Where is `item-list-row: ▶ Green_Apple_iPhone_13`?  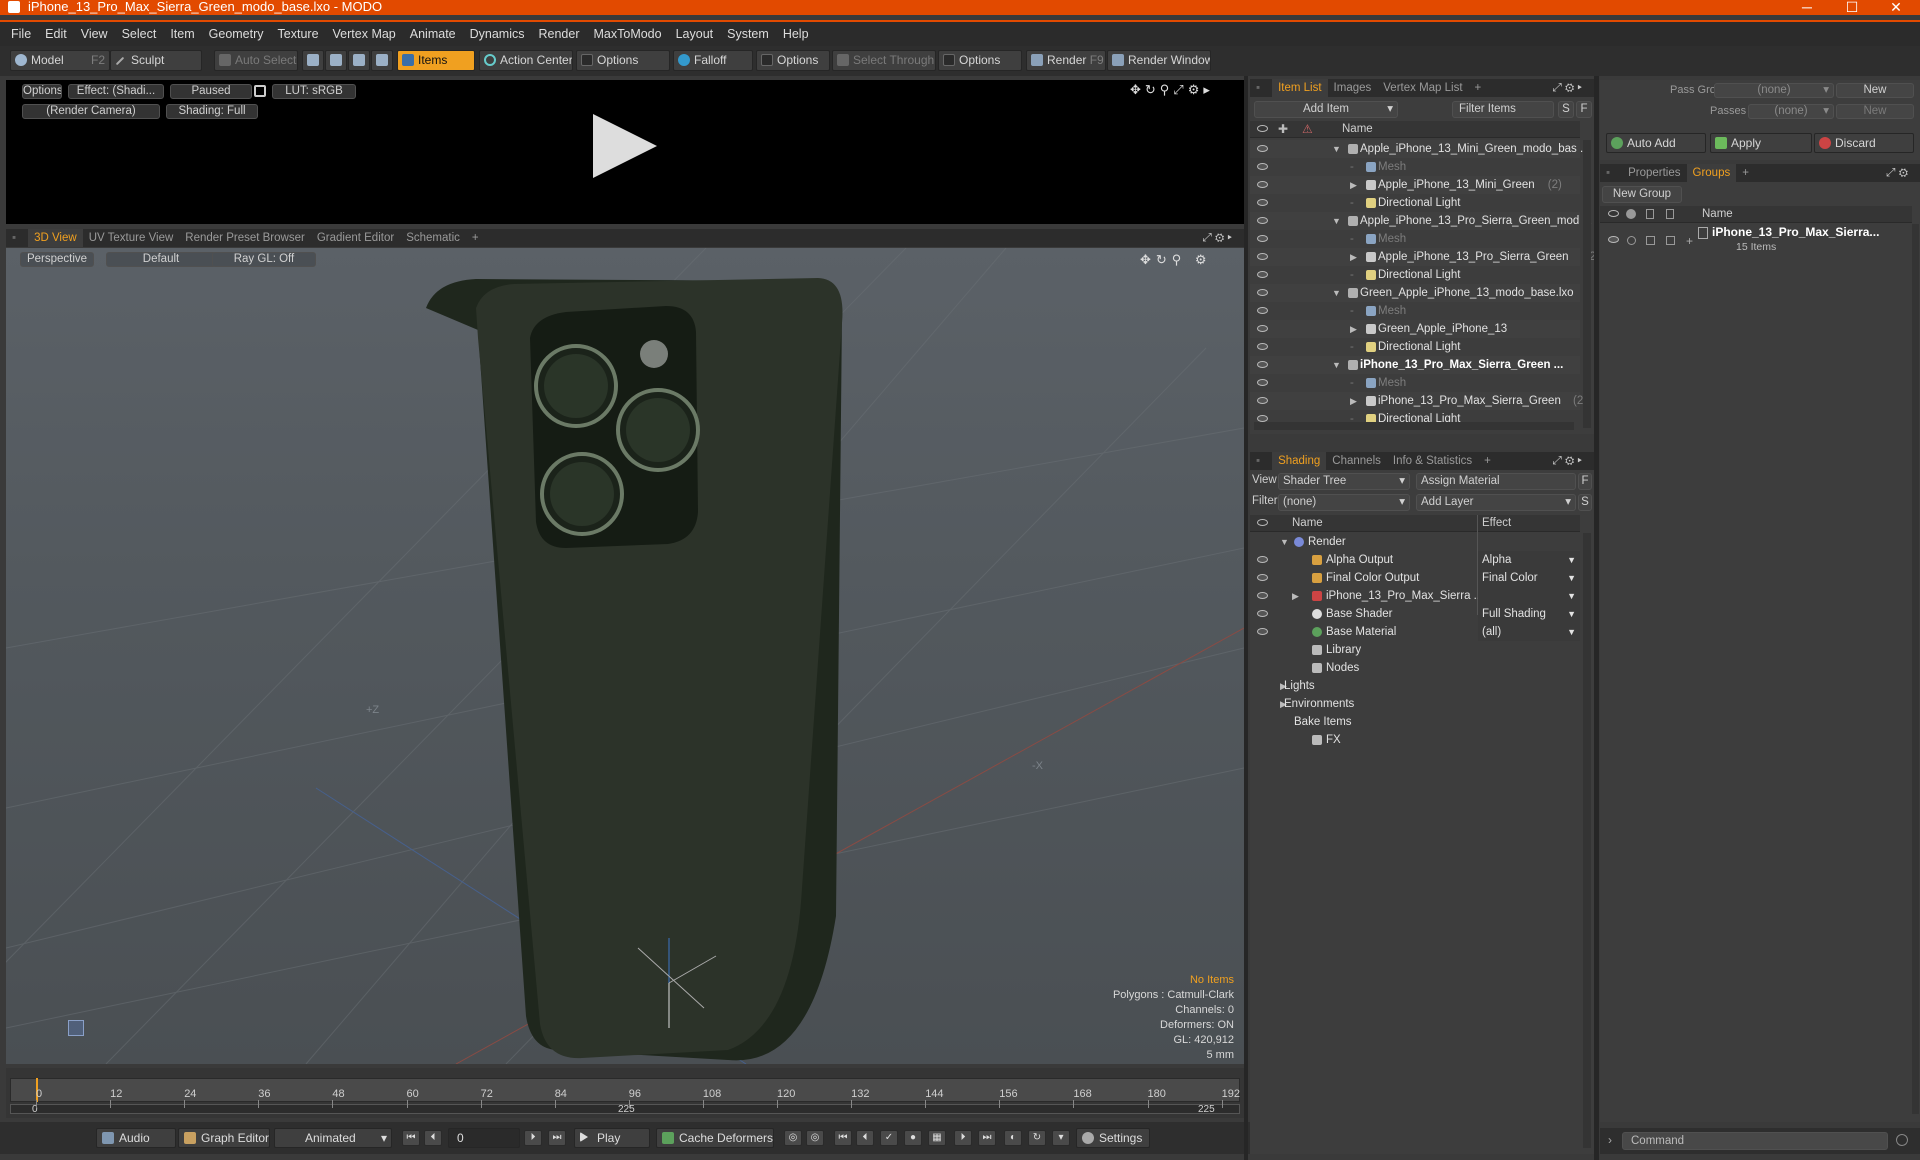
item-list-row: ▶ Green_Apple_iPhone_13 is located at coordinates (1415, 329).